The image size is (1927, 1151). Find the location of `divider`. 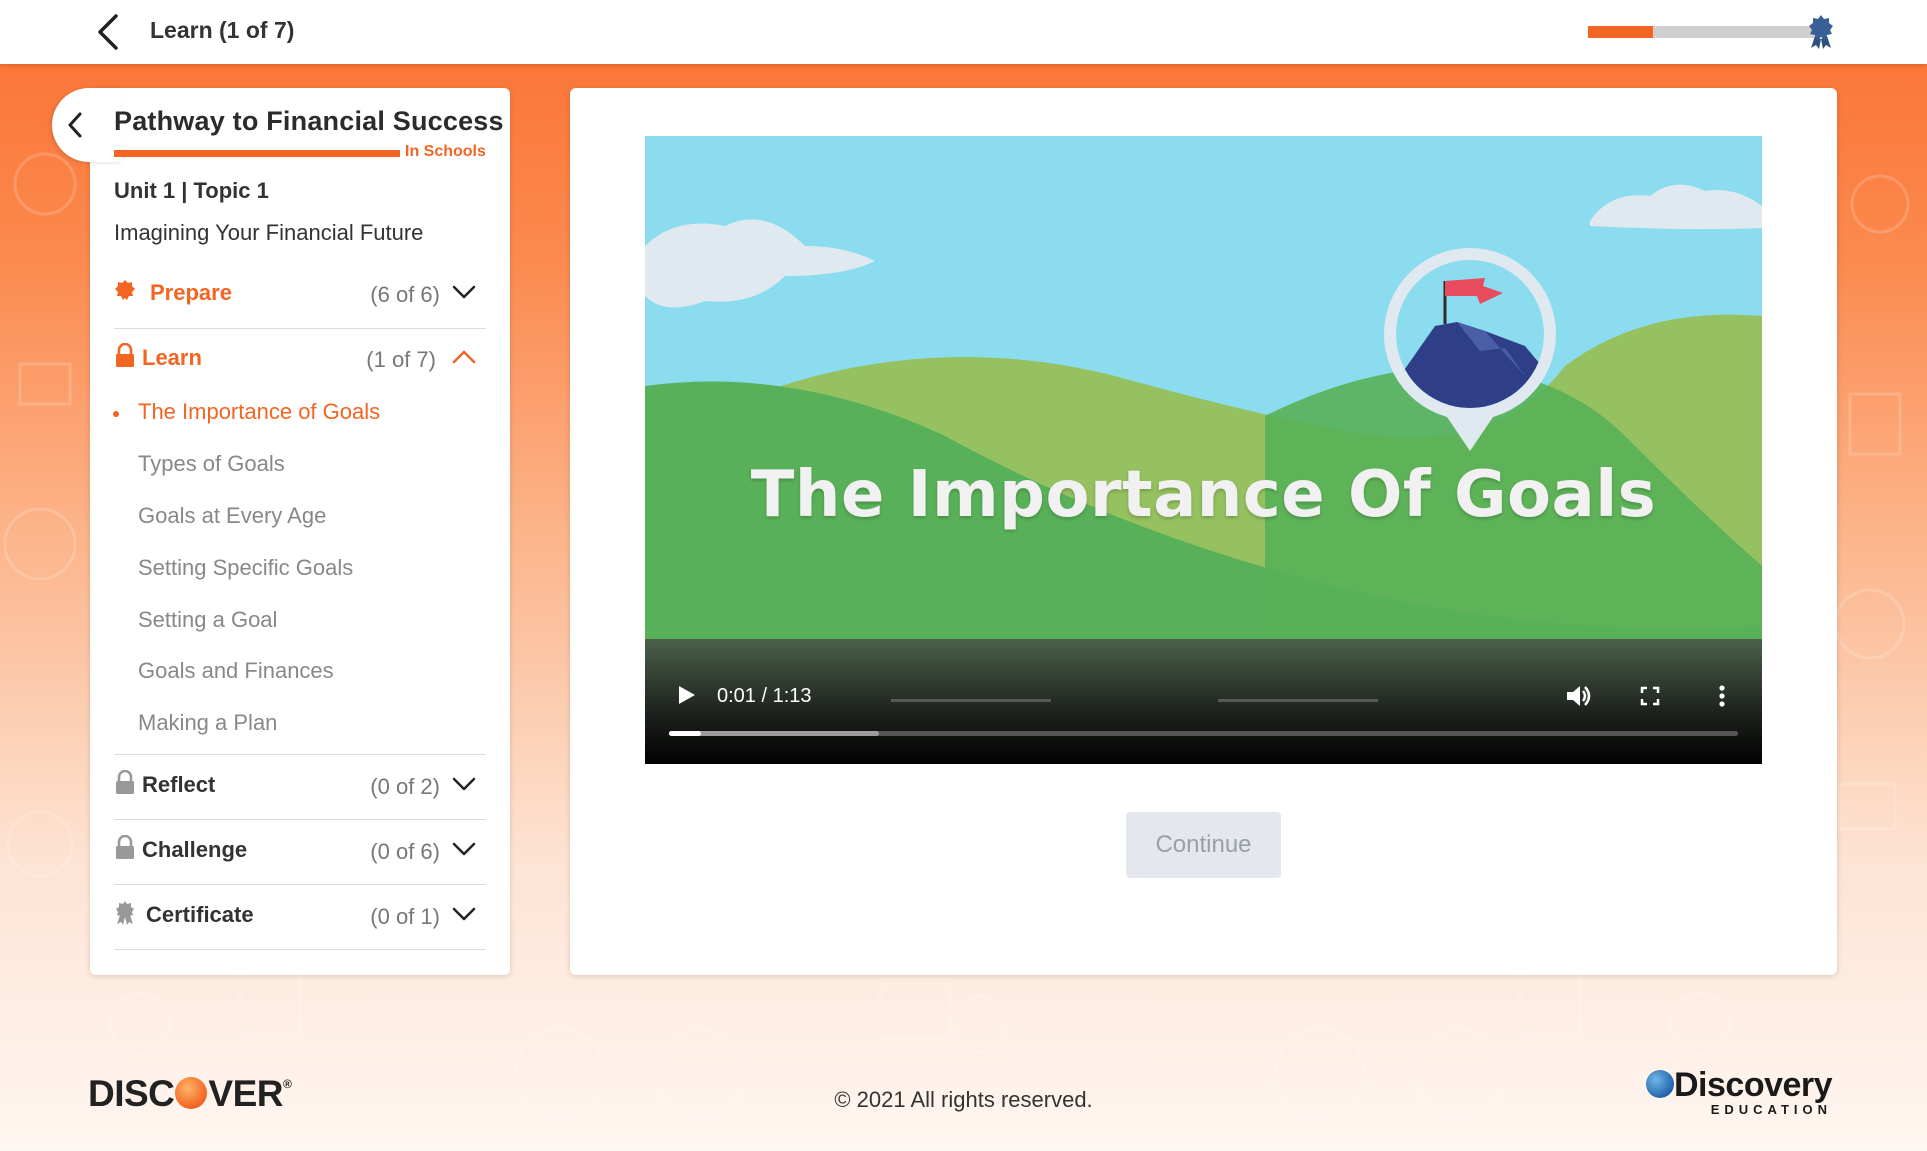

divider is located at coordinates (300, 949).